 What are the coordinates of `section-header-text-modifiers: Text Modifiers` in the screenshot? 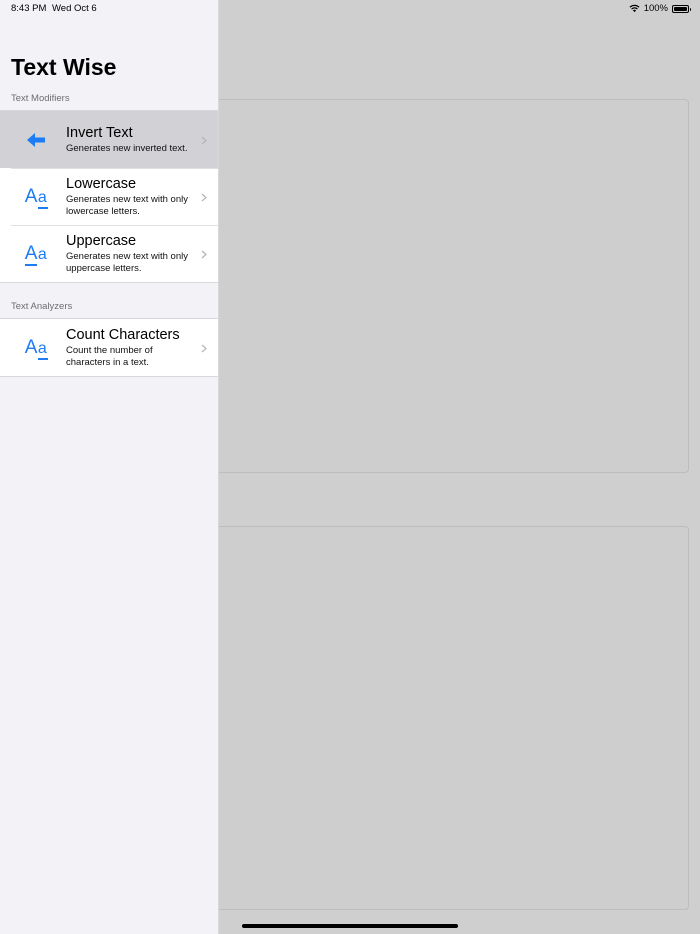 It's located at (40, 98).